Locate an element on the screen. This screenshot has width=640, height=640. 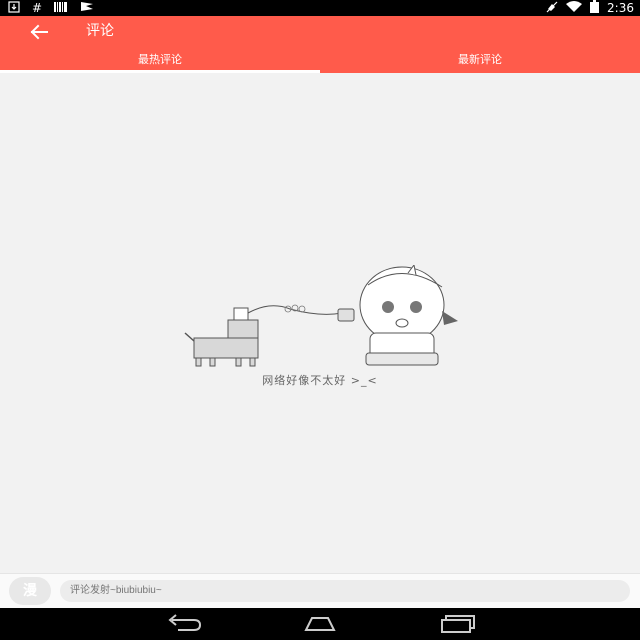
arrow-left-icon is located at coordinates (39, 32).